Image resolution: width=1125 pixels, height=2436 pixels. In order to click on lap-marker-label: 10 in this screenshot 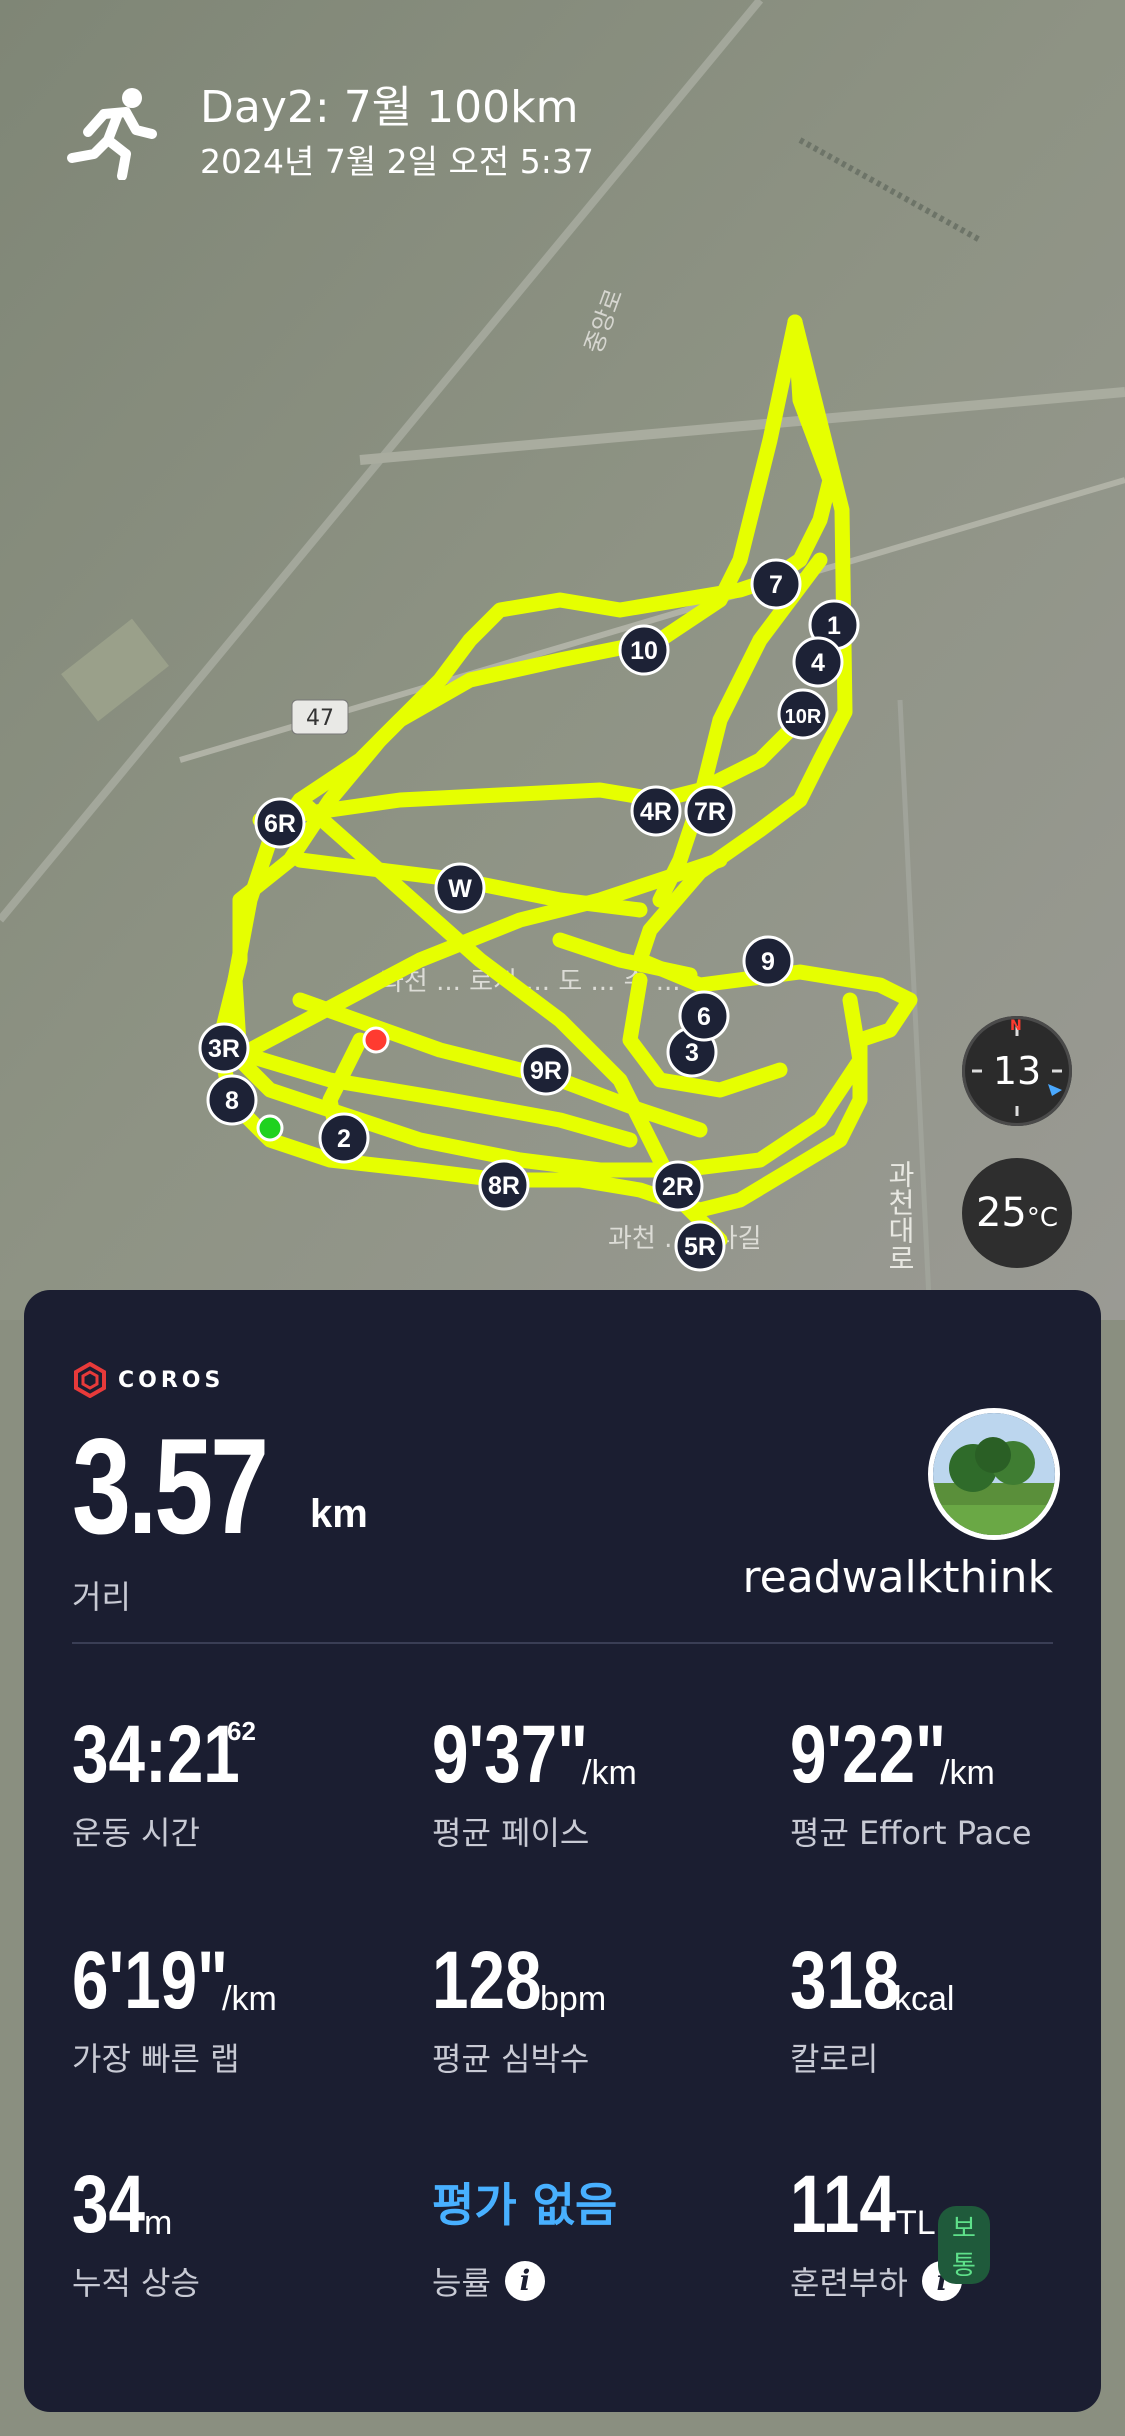, I will do `click(644, 651)`.